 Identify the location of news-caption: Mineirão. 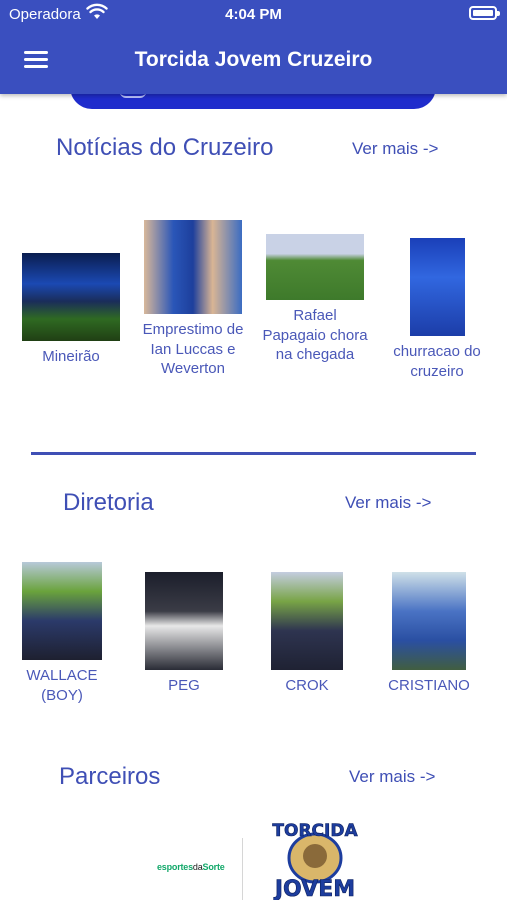
(71, 356).